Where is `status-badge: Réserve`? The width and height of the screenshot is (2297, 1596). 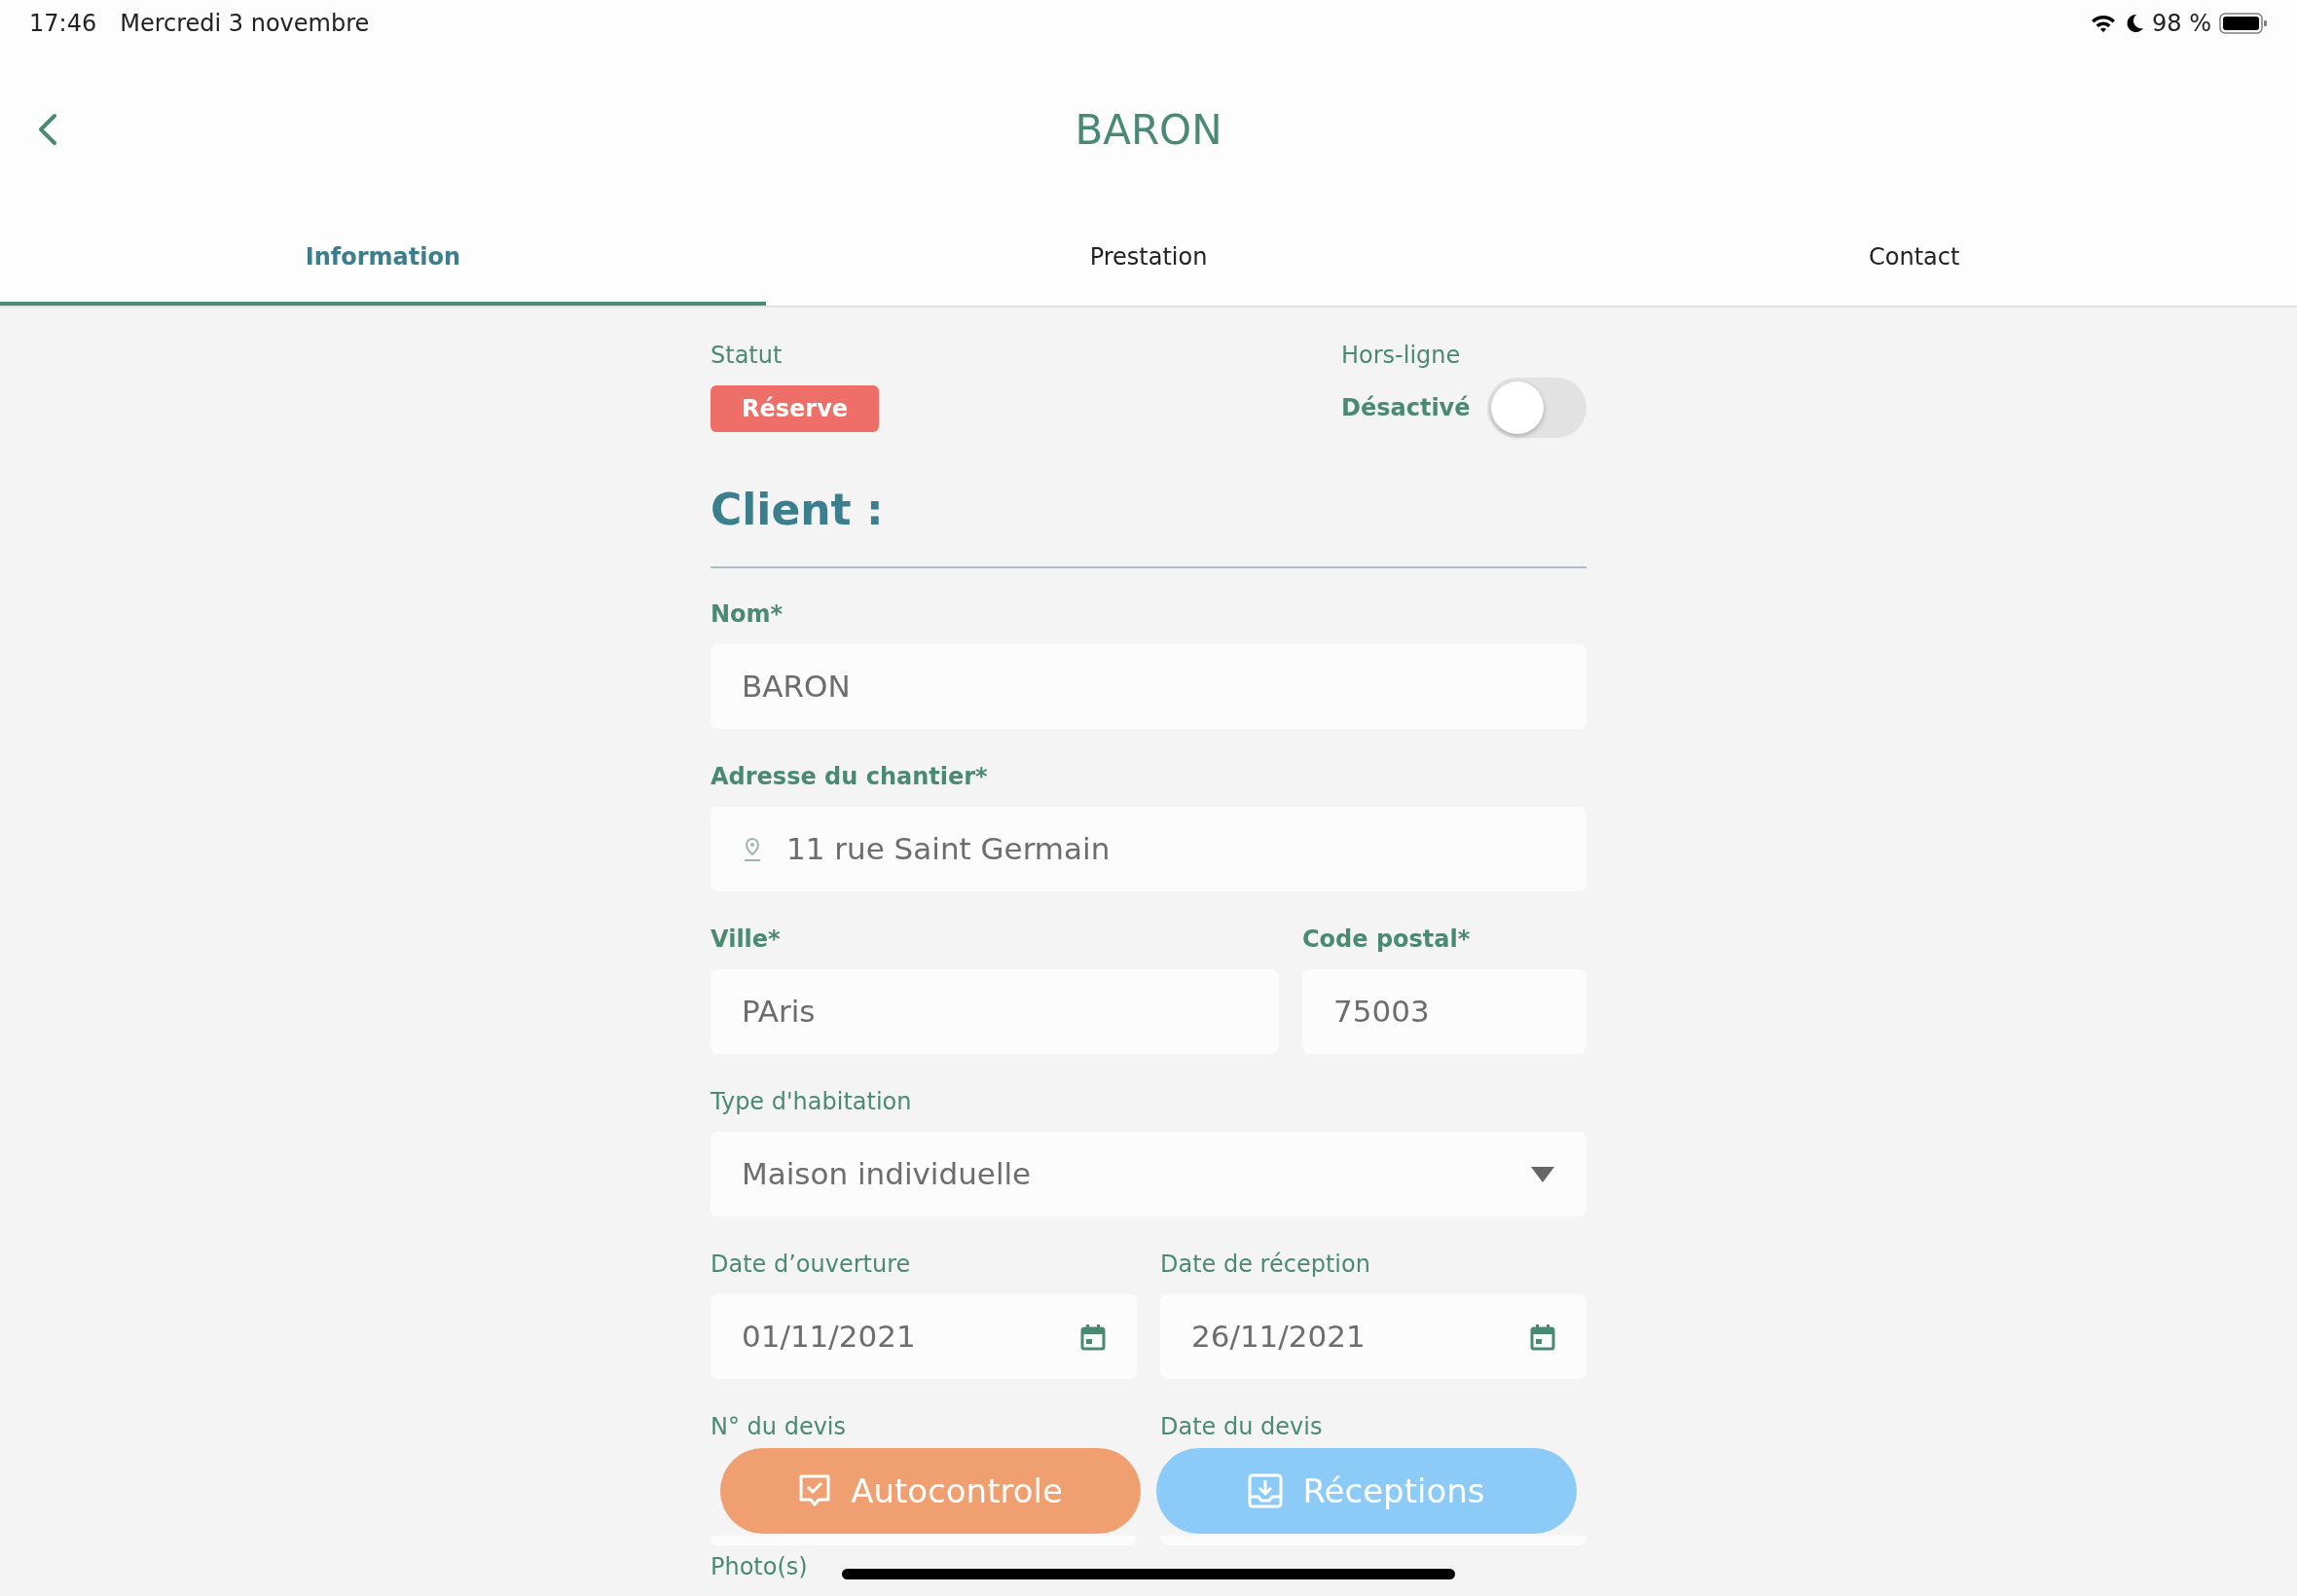
status-badge: Réserve is located at coordinates (795, 408).